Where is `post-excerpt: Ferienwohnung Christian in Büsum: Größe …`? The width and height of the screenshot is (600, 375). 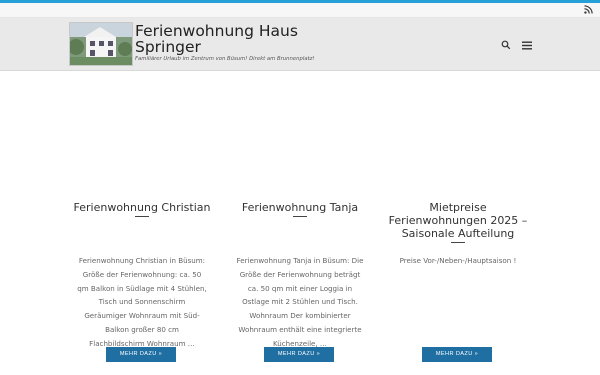
post-excerpt: Ferienwohnung Christian in Büsum: Größe … is located at coordinates (142, 302).